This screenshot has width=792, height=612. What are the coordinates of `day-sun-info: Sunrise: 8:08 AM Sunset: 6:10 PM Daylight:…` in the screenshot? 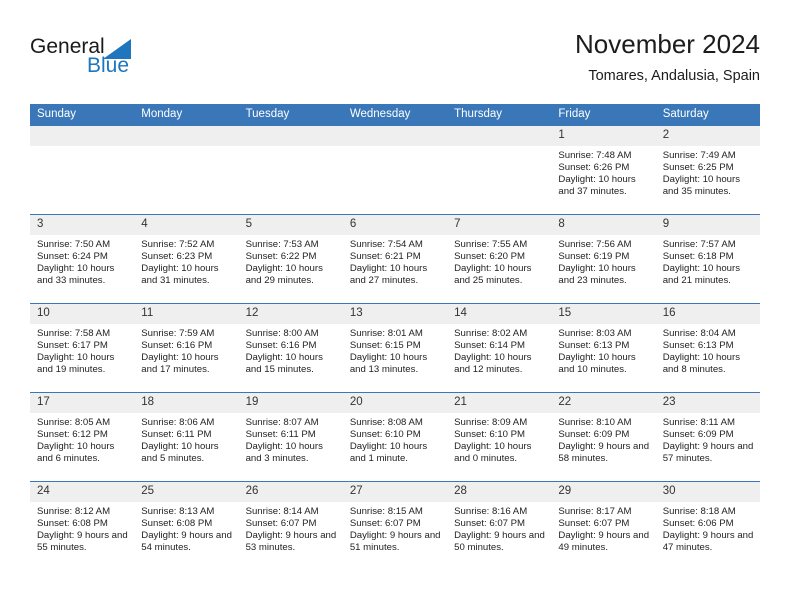 It's located at (395, 439).